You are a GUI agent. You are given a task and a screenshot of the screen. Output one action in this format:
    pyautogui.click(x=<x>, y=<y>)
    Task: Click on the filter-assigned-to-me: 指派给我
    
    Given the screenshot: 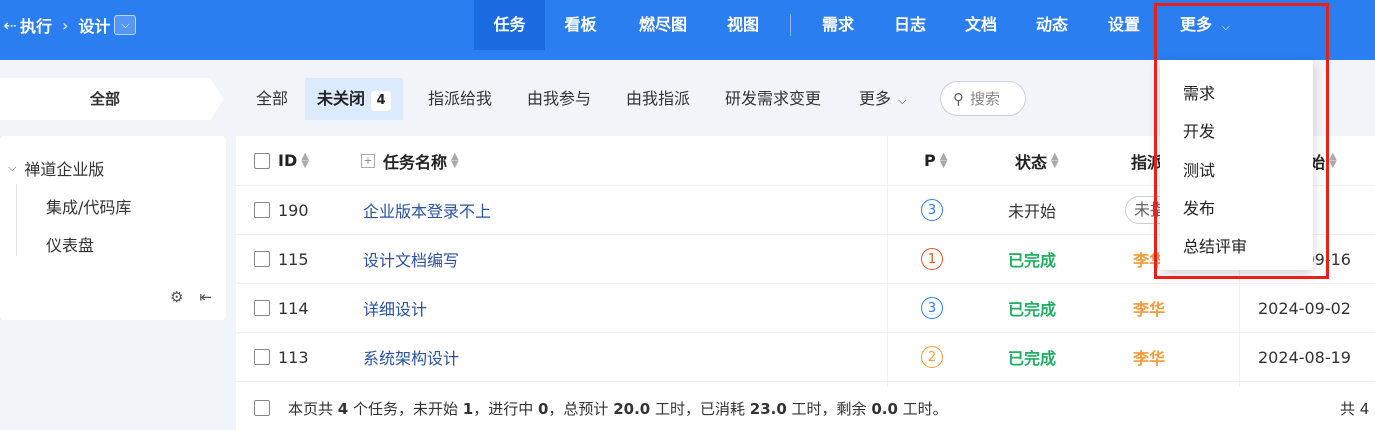 What is the action you would take?
    pyautogui.click(x=460, y=99)
    